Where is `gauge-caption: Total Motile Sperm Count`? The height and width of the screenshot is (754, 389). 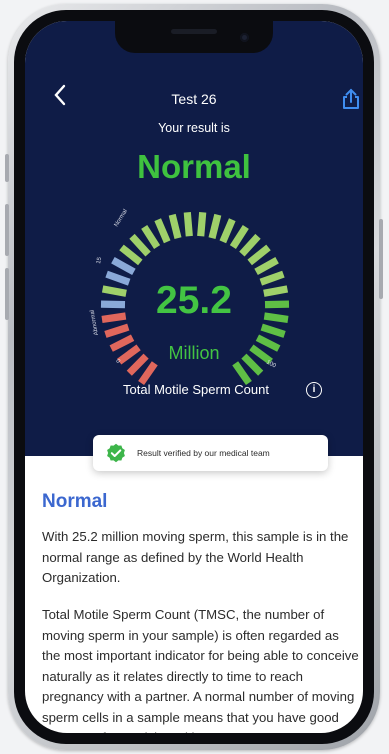
gauge-caption: Total Motile Sperm Count is located at coordinates (196, 389).